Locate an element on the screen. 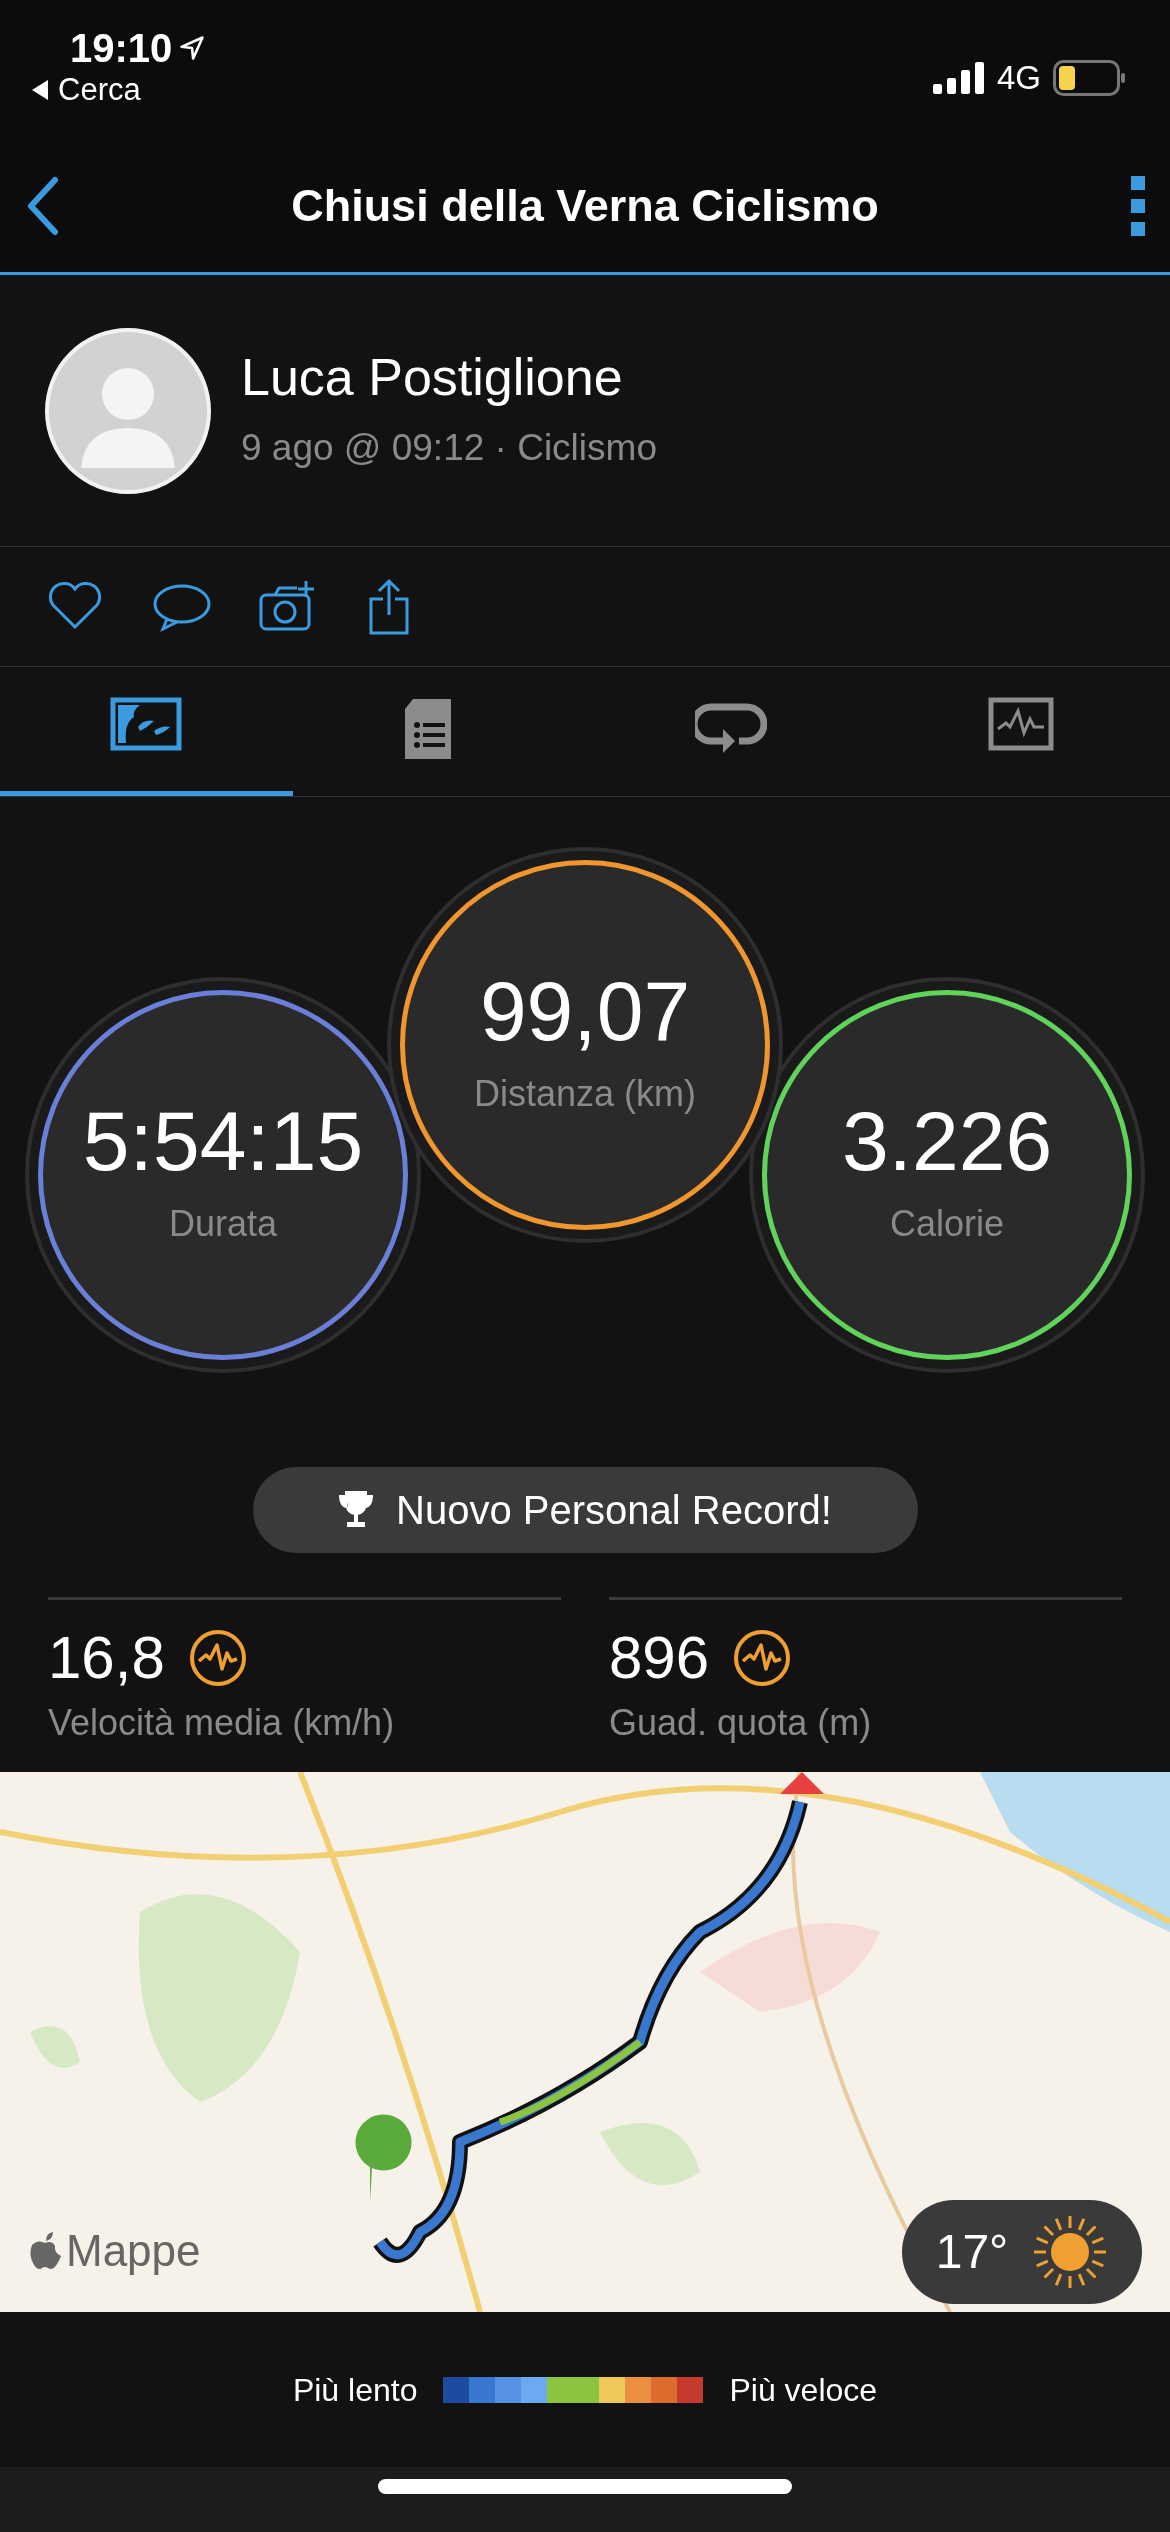  stat-label: Guad. quota (m) is located at coordinates (741, 1723).